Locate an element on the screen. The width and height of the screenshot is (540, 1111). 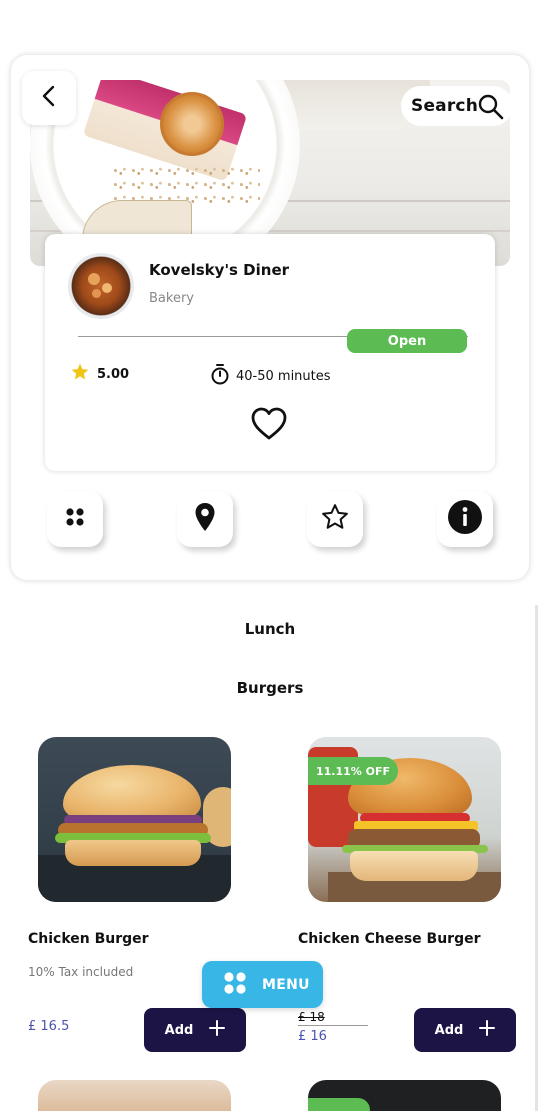
product-price: £ 16.5 is located at coordinates (49, 1026).